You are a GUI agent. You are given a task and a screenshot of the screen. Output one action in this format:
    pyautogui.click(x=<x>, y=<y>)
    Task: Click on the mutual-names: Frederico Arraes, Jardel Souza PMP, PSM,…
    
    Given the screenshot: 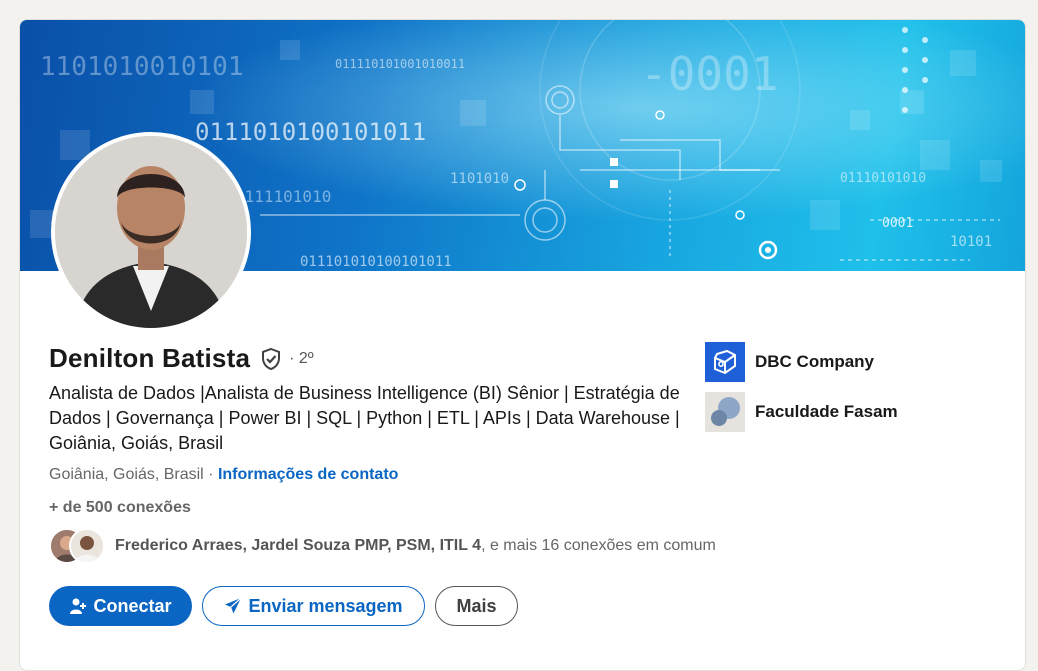 What is the action you would take?
    pyautogui.click(x=298, y=545)
    